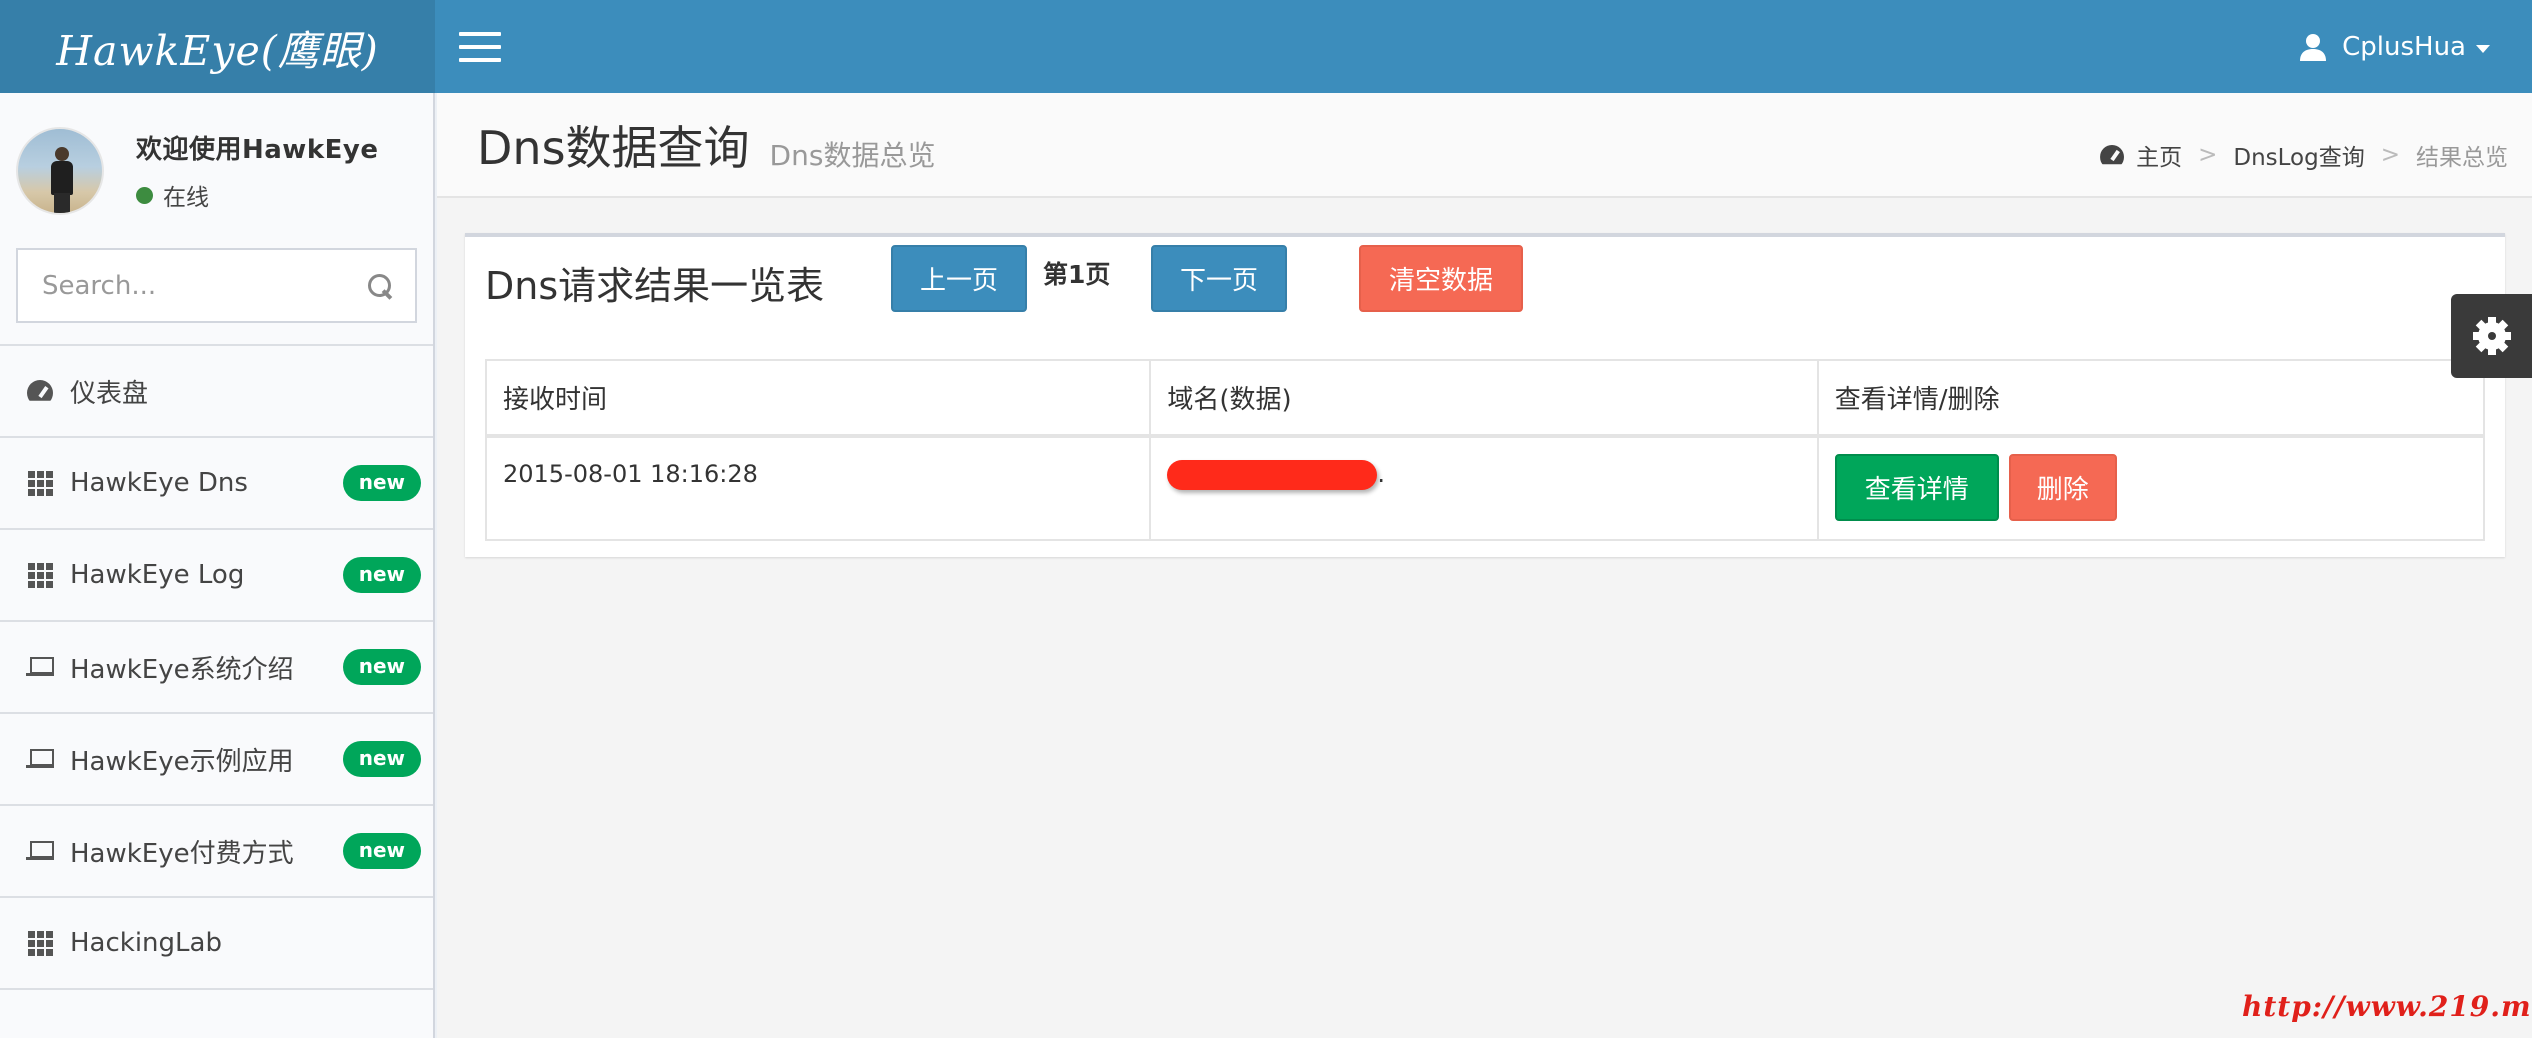  I want to click on page-title: Dns数据查询, so click(613, 148).